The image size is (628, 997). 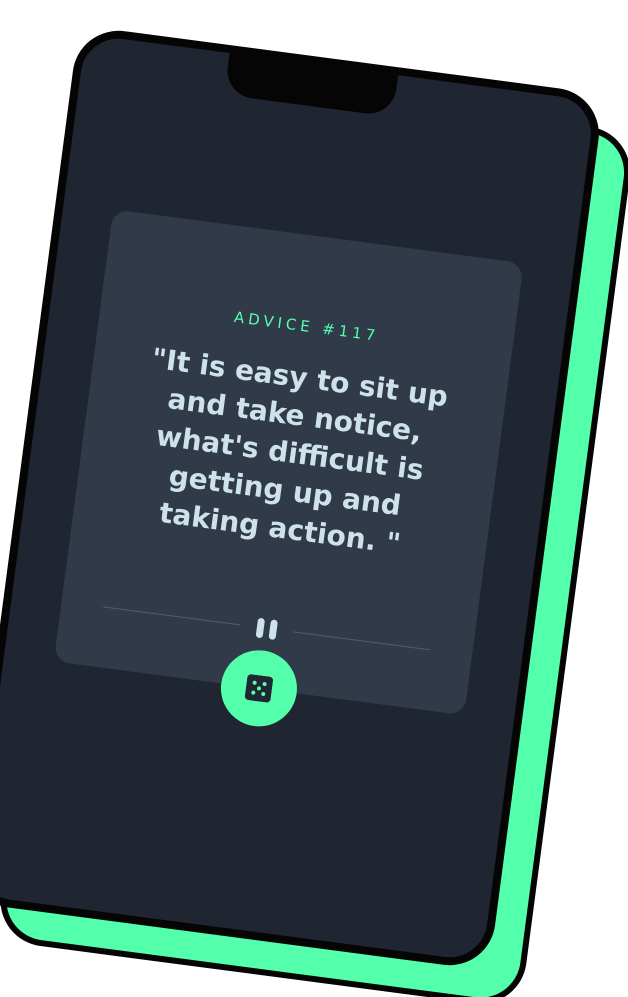 I want to click on pause-bar-left, so click(x=260, y=628).